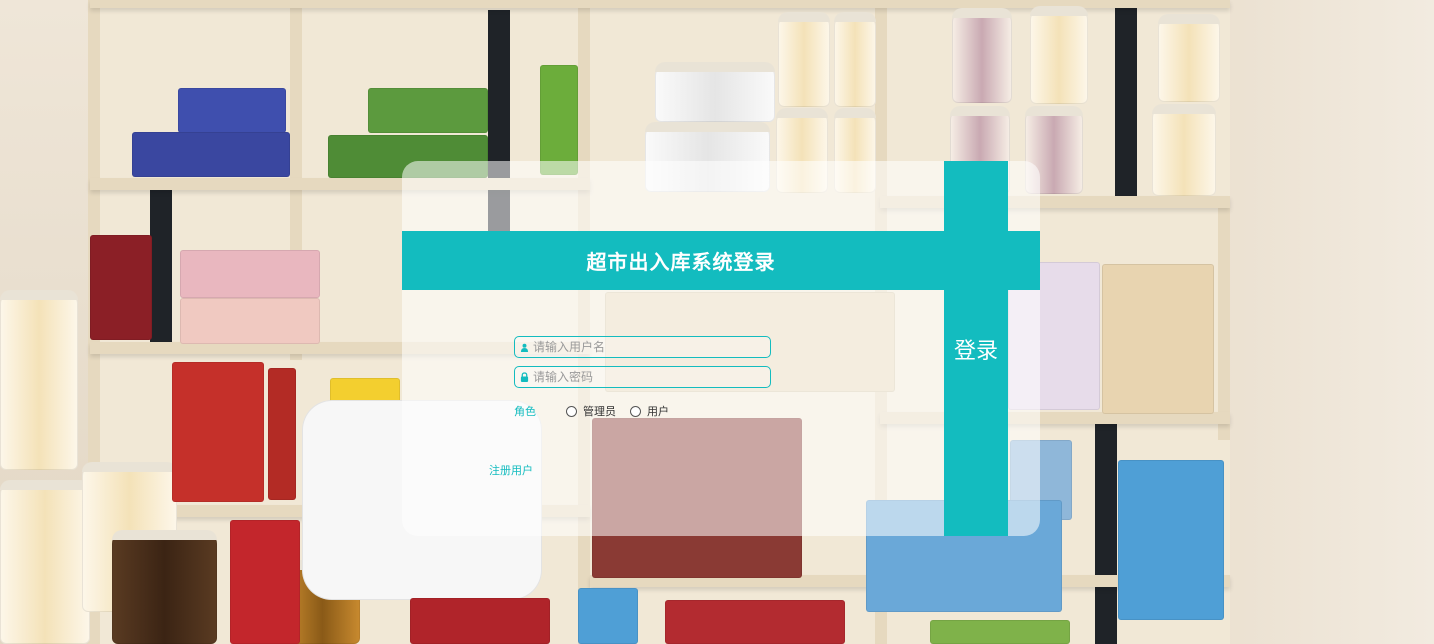 This screenshot has width=1434, height=644. Describe the element at coordinates (511, 470) in the screenshot. I see `register-link: 注册用户` at that location.